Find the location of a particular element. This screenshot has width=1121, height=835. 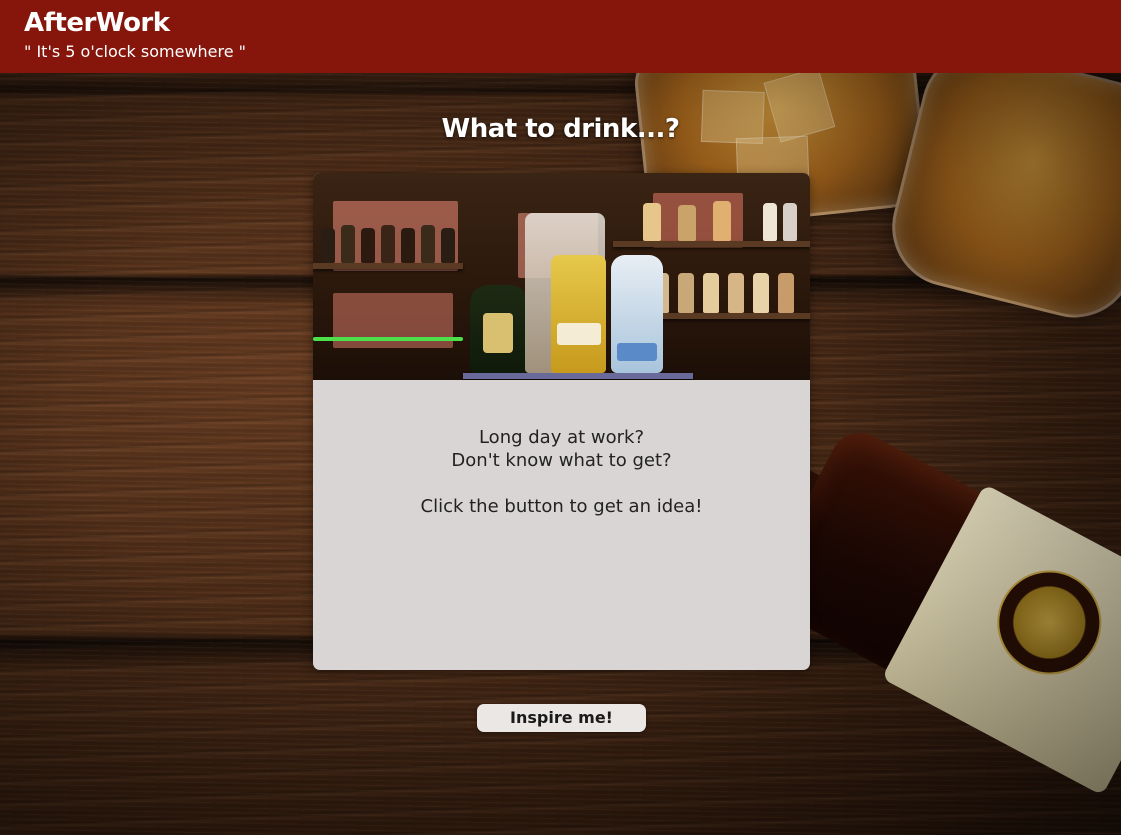

brand-logo-text: AfterWork is located at coordinates (97, 23).